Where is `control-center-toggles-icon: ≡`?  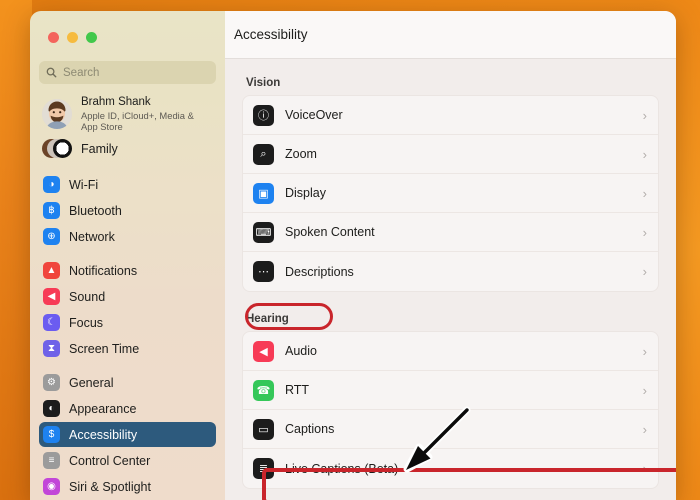
control-center-toggles-icon: ≡ is located at coordinates (51, 460).